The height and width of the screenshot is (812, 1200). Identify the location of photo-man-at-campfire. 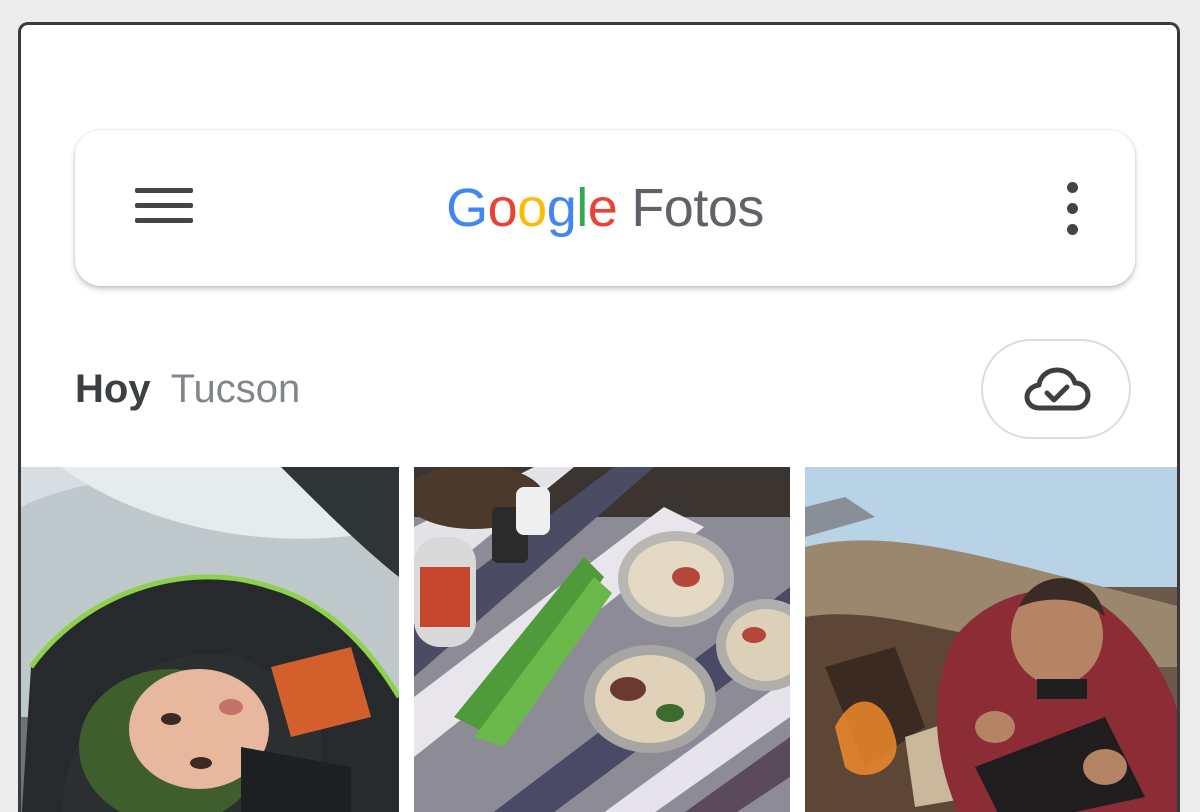
(991, 639).